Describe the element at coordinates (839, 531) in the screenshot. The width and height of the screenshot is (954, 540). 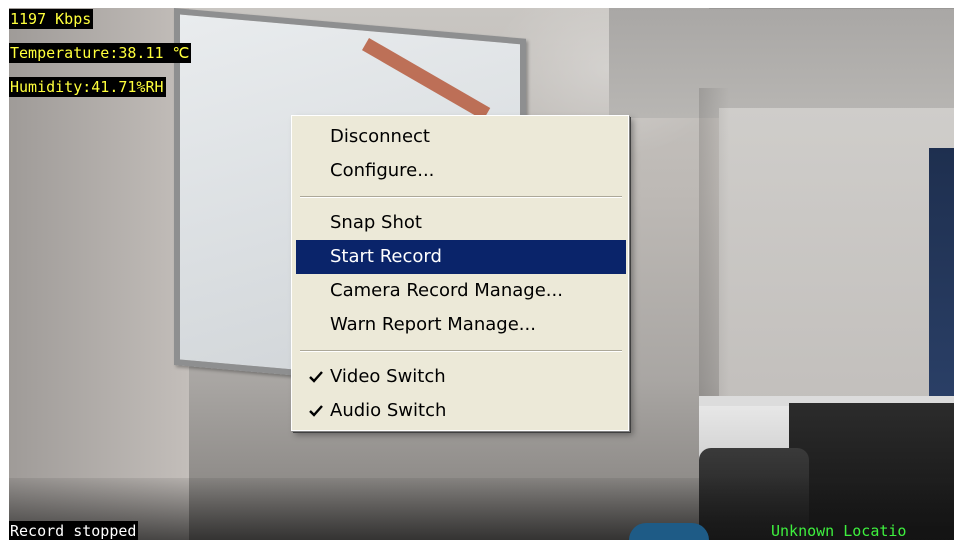
I see `location-overlay: Unknown Locatio` at that location.